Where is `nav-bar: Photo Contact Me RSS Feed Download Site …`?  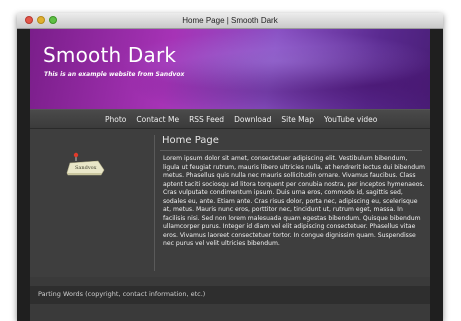 nav-bar: Photo Contact Me RSS Feed Download Site … is located at coordinates (230, 119).